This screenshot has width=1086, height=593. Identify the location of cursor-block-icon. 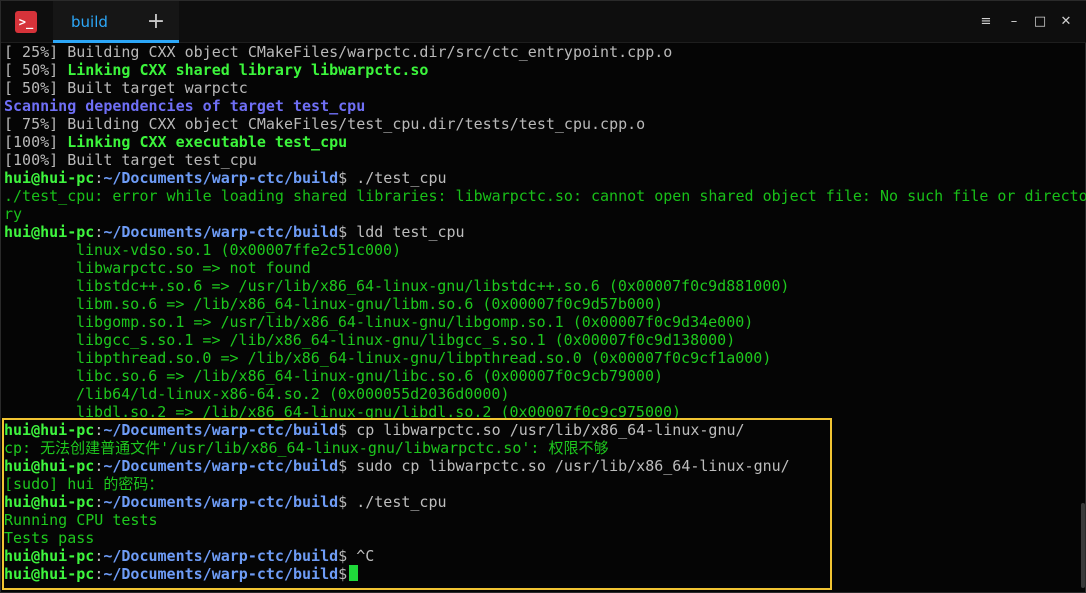
(354, 573).